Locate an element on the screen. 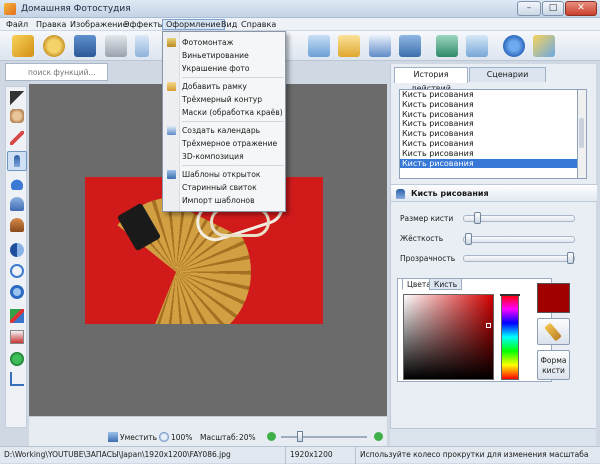 The width and height of the screenshot is (600, 464). hand-tool-icon is located at coordinates (17, 116).